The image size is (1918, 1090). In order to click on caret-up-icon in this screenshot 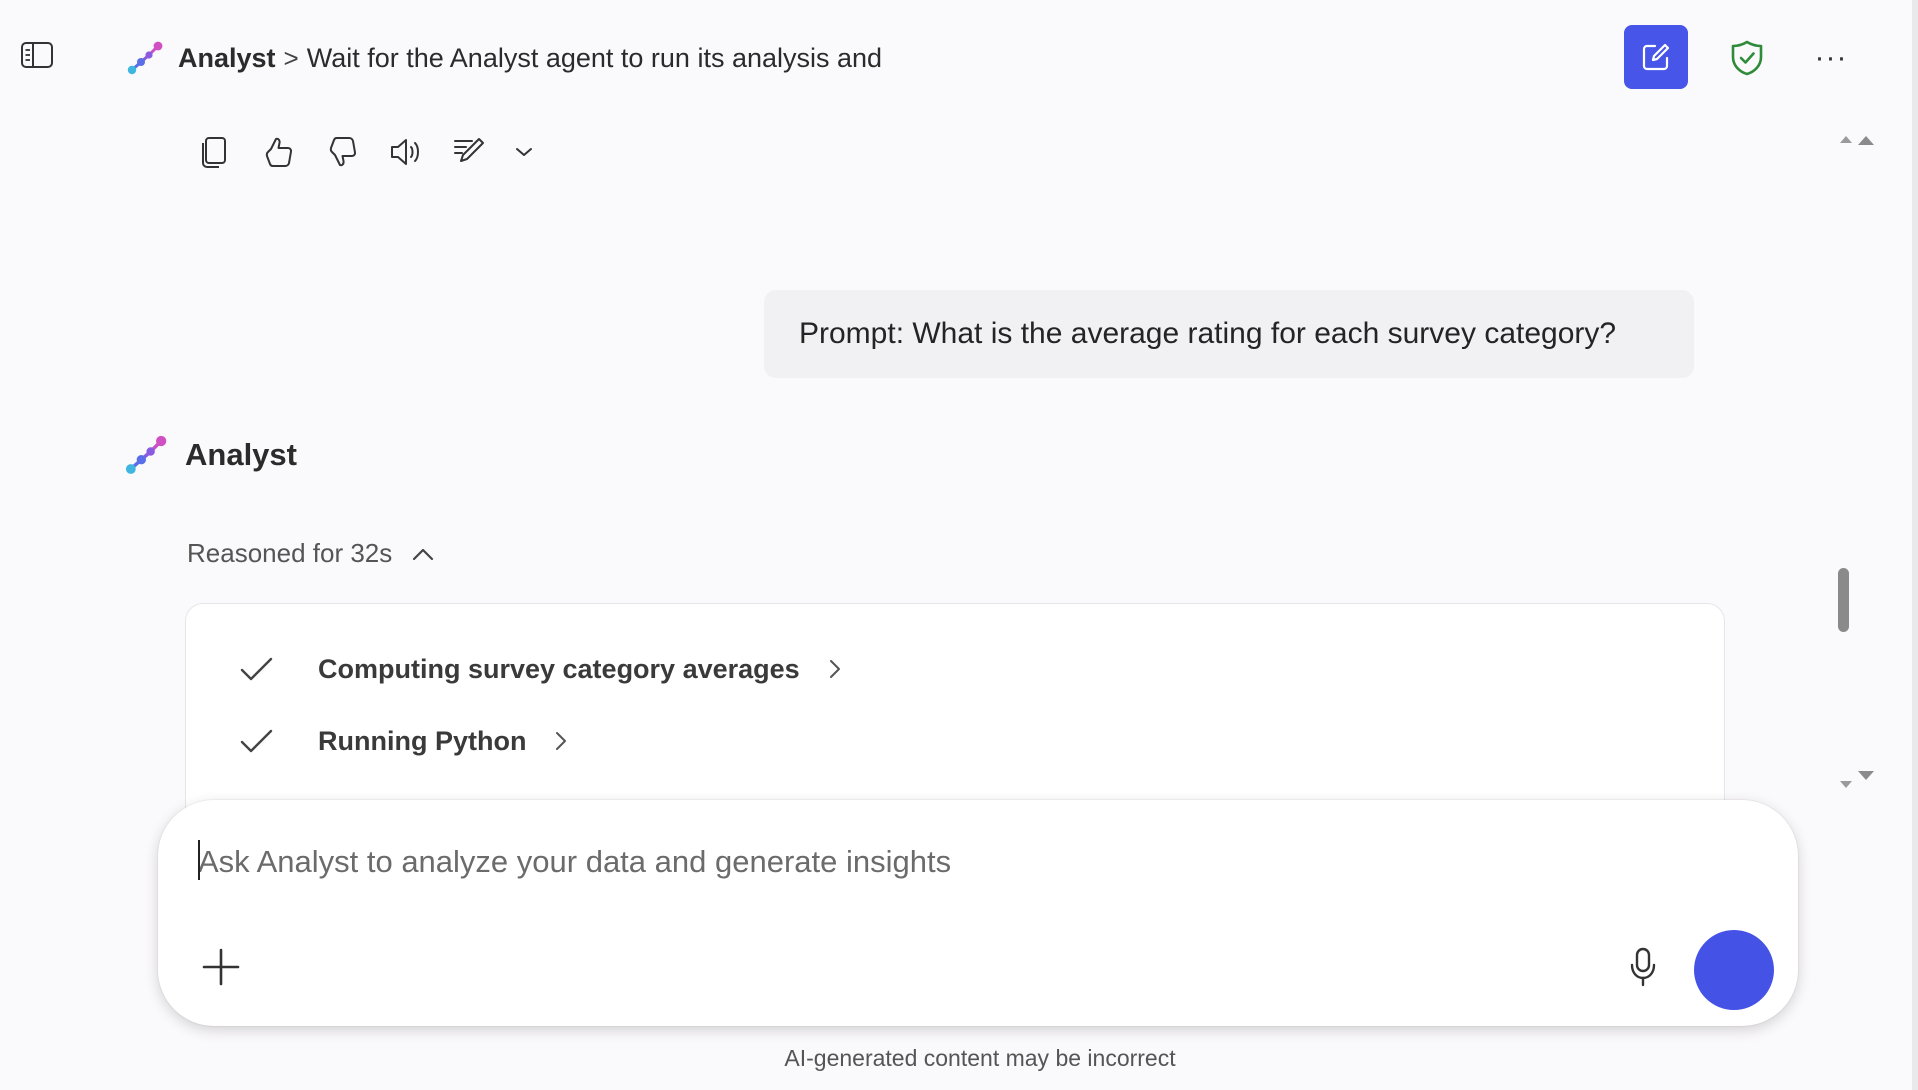, I will do `click(1857, 140)`.